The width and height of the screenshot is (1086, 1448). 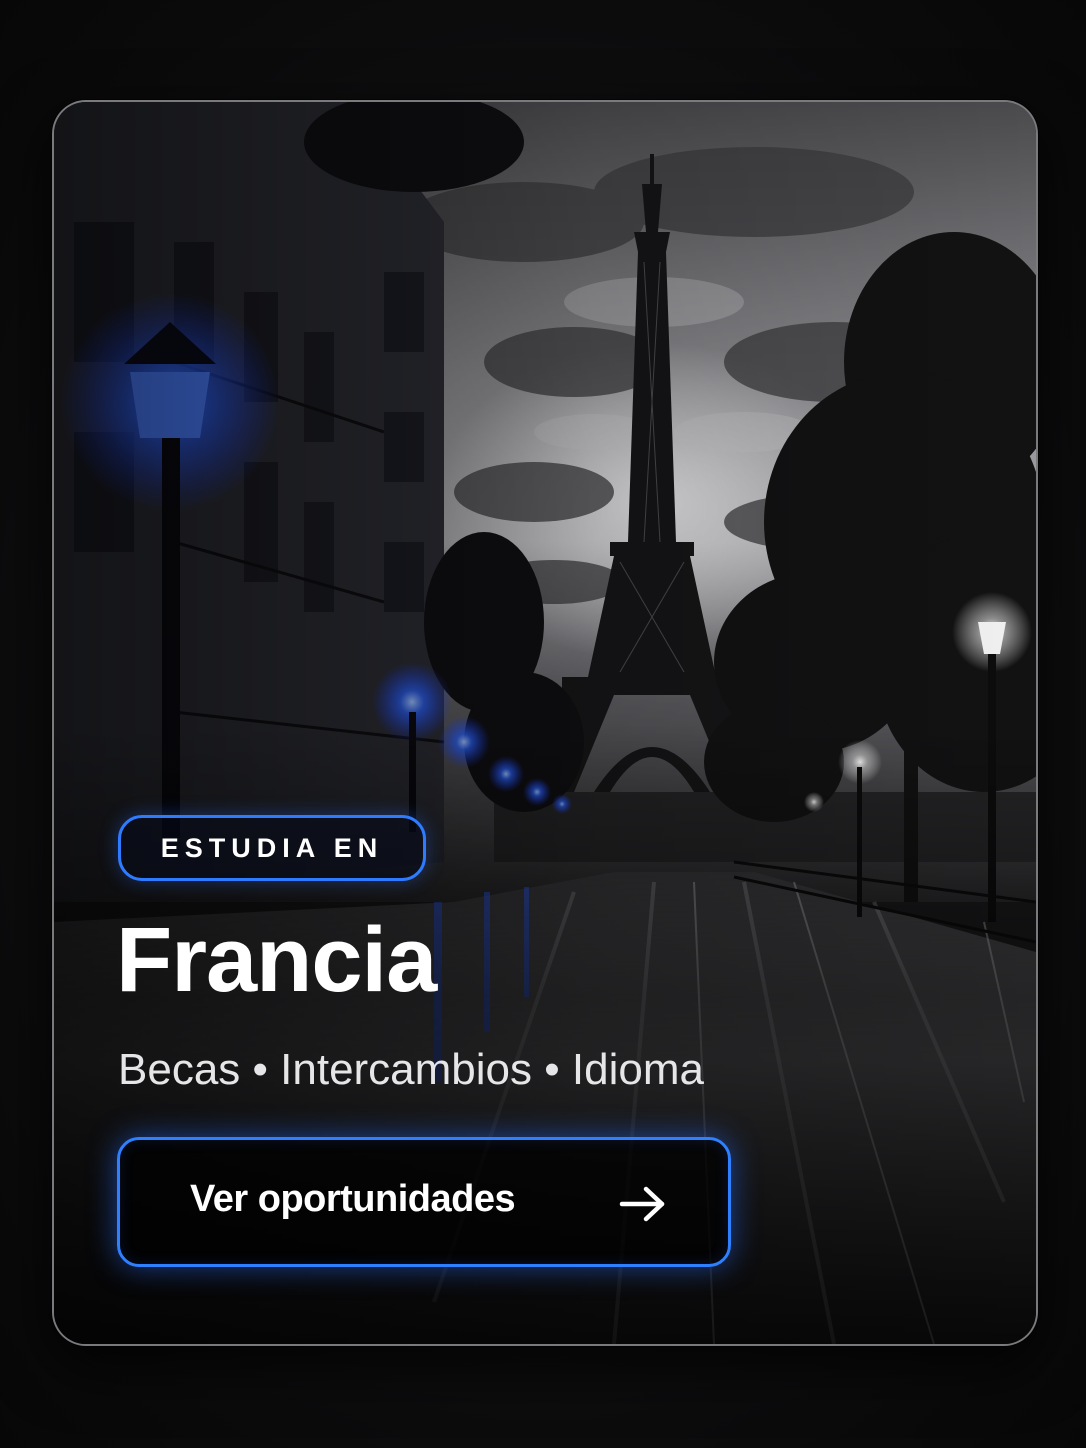 What do you see at coordinates (642, 1204) in the screenshot?
I see `arrow-right-icon` at bounding box center [642, 1204].